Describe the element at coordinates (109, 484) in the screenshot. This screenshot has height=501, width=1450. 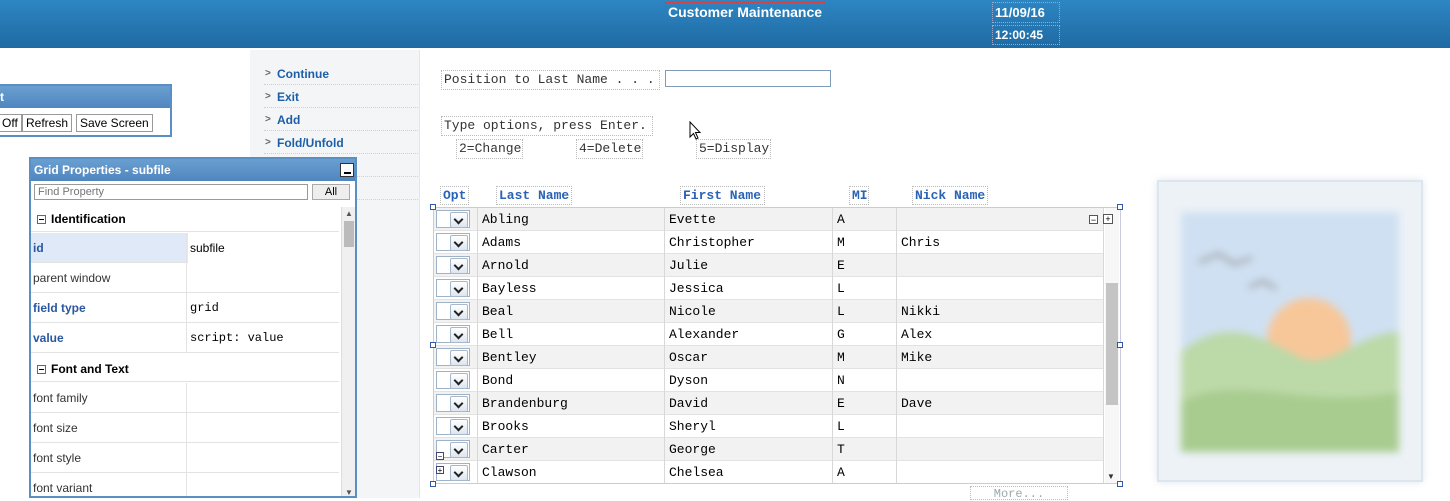
I see `property-name: font variant` at that location.